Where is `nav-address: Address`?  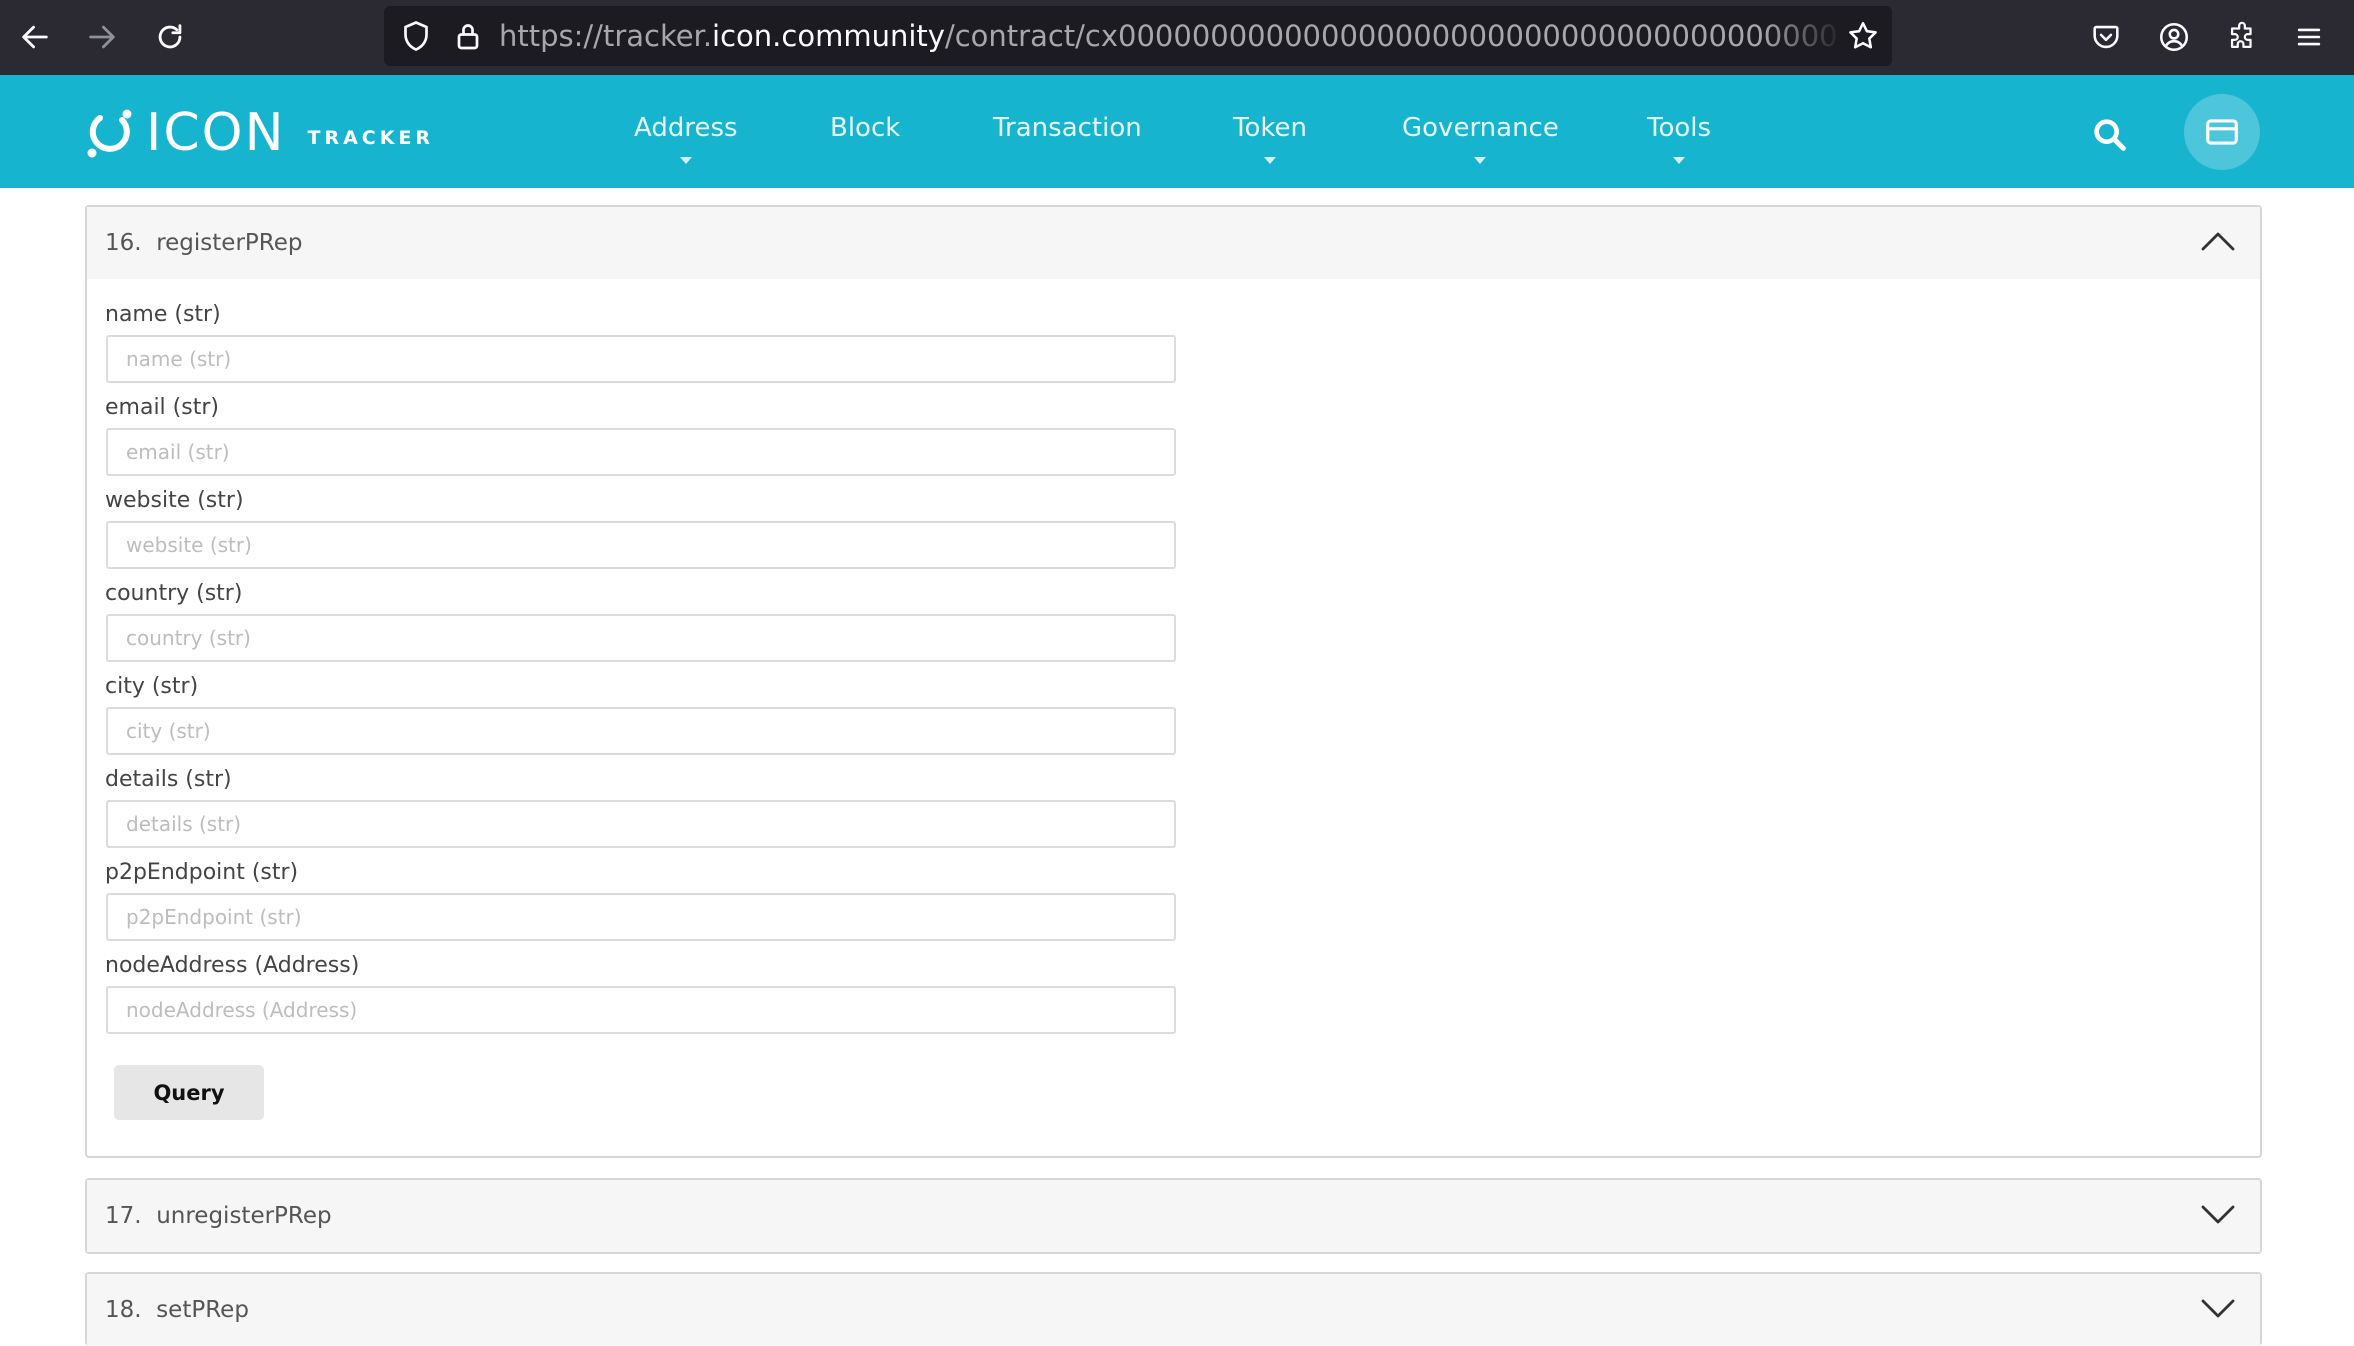
nav-address: Address is located at coordinates (686, 138).